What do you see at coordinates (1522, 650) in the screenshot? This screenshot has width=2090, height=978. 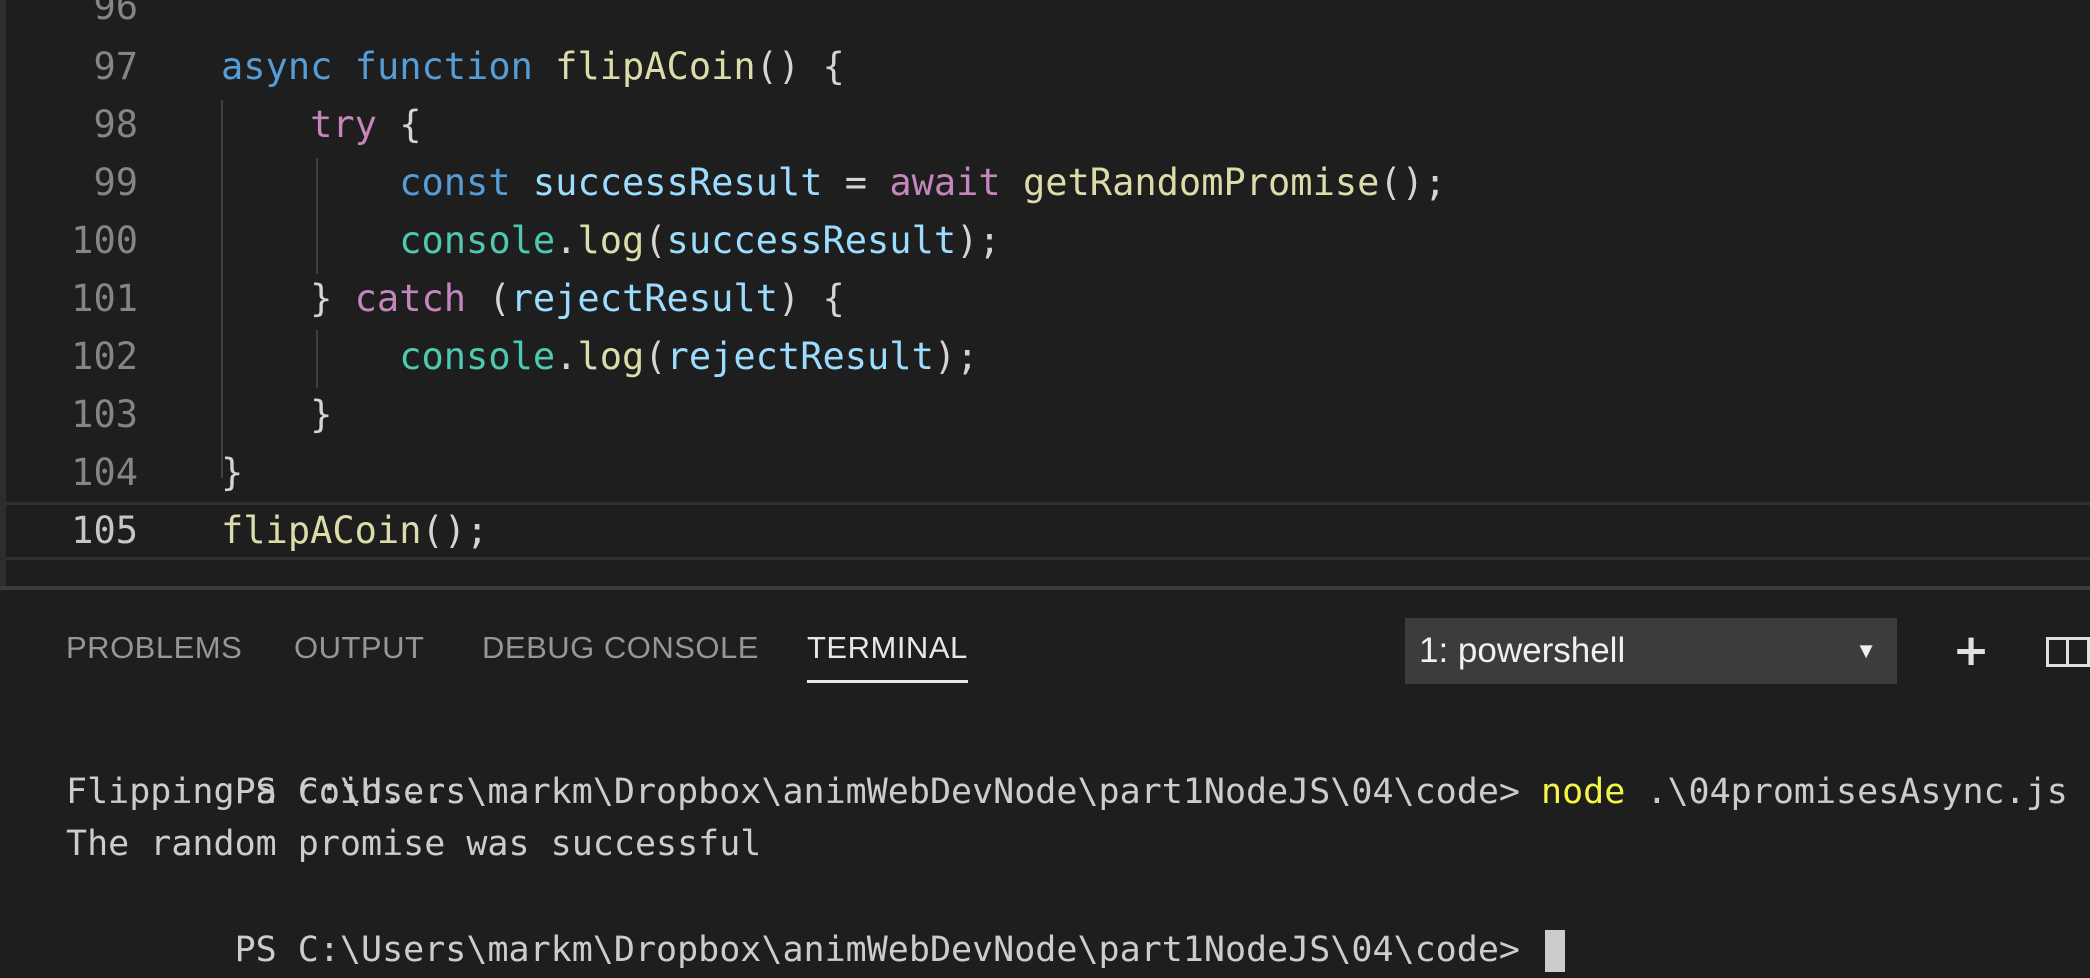 I see `terminal-select-value: 1: powershell` at bounding box center [1522, 650].